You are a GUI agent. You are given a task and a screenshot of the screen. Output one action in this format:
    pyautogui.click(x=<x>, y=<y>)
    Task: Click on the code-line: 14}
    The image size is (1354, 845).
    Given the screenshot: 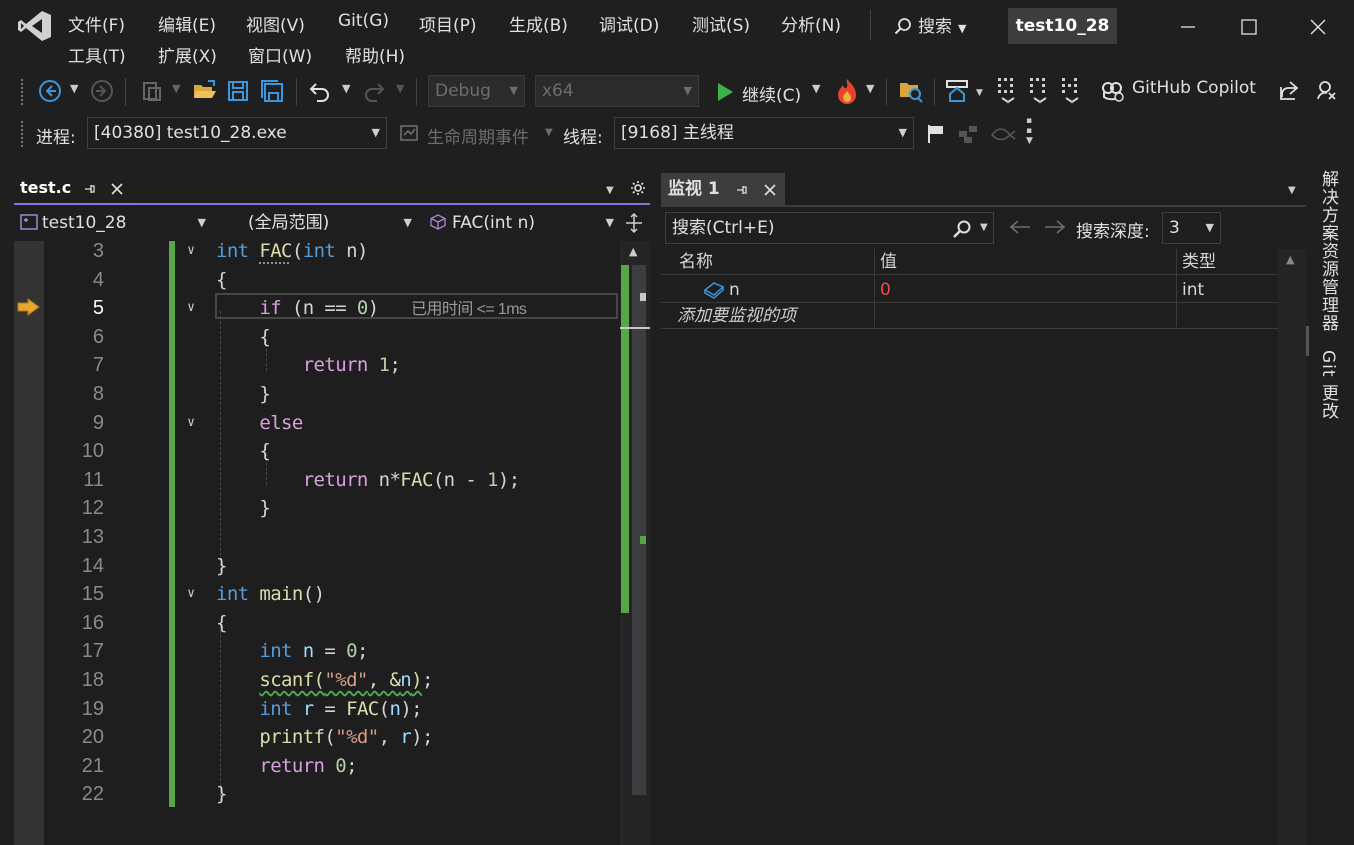 What is the action you would take?
    pyautogui.click(x=317, y=566)
    